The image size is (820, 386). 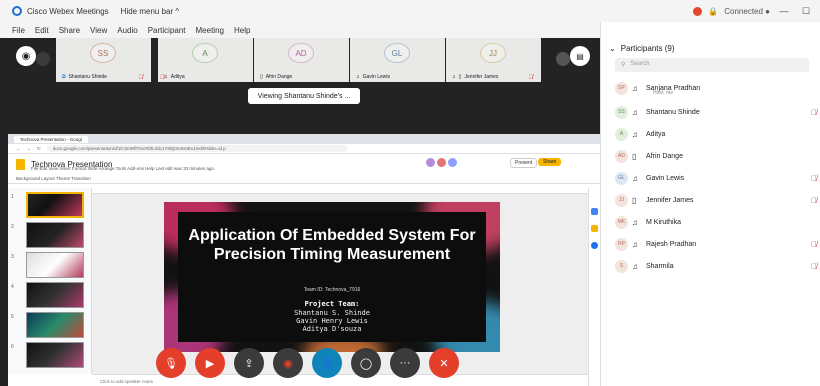 I want to click on minimize-button: —, so click(x=784, y=11).